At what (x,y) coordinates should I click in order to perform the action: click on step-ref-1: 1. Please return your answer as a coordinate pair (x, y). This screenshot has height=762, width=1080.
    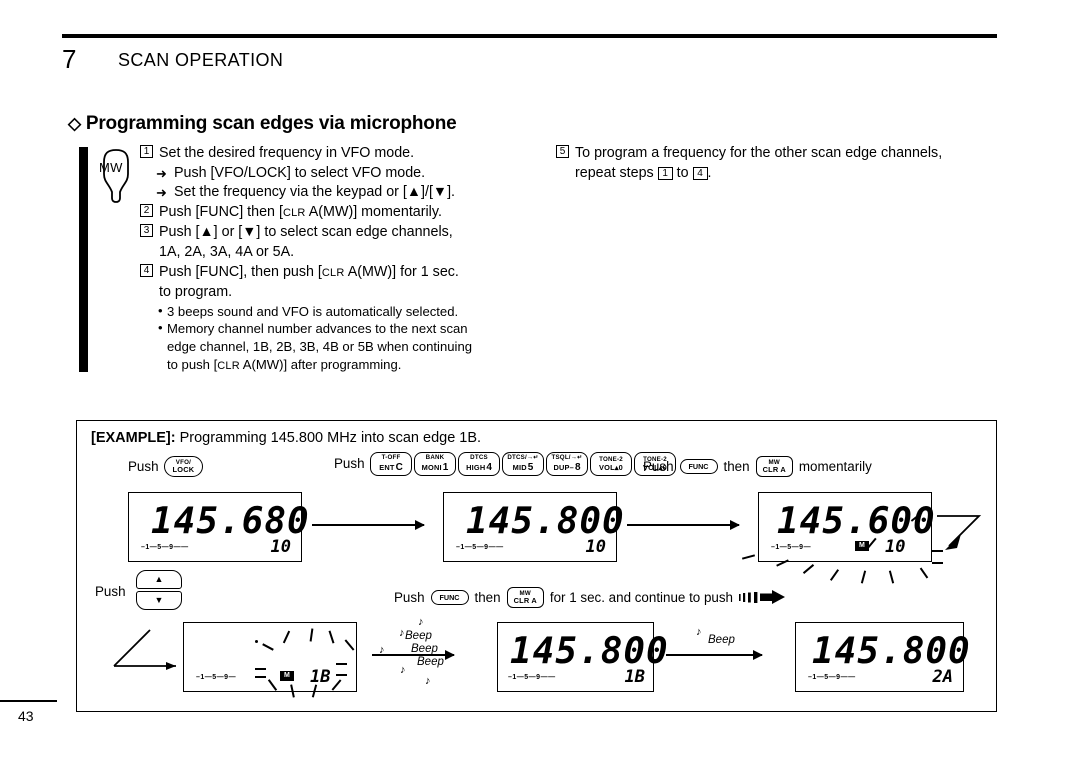
    Looking at the image, I should click on (665, 173).